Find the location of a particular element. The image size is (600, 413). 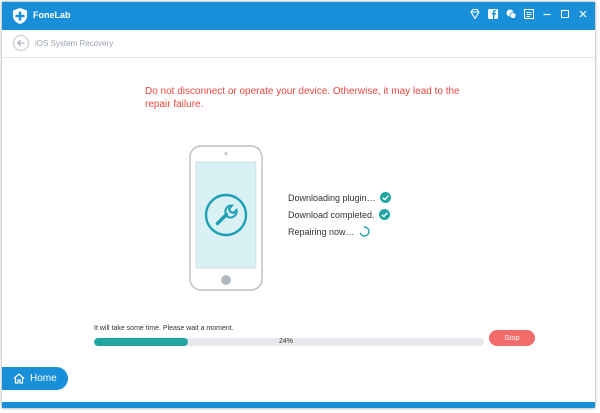

step-label: Download completed. is located at coordinates (331, 214).